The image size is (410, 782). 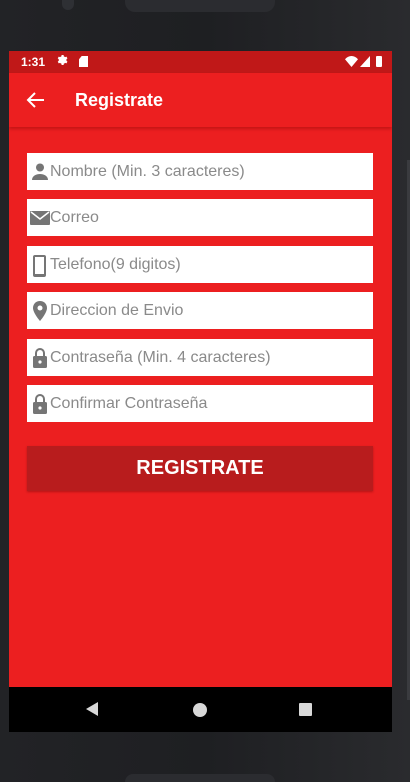 I want to click on nav-back-icon, so click(x=92, y=711).